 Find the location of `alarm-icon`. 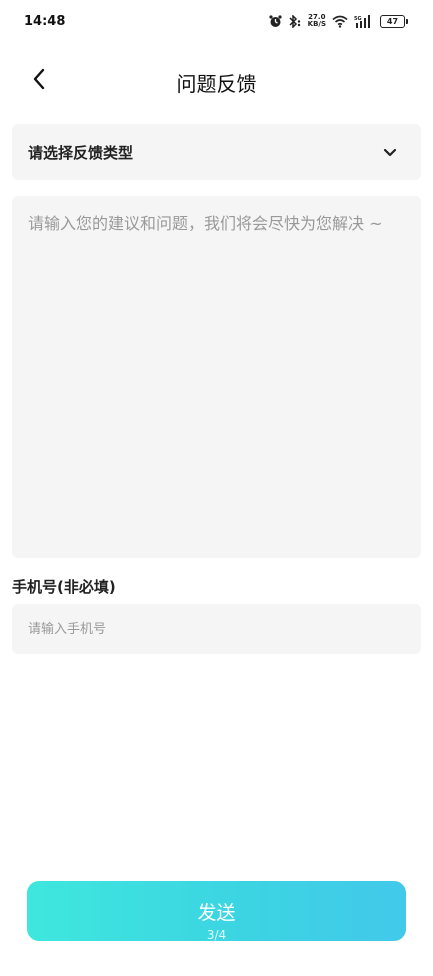

alarm-icon is located at coordinates (275, 21).